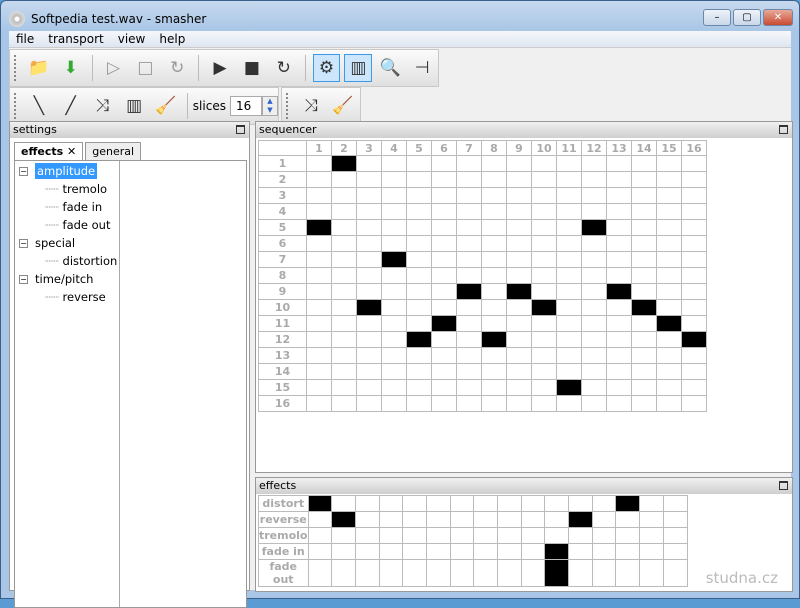 This screenshot has height=608, width=800. What do you see at coordinates (23, 279) in the screenshot?
I see `collapse-toggle-icon: −` at bounding box center [23, 279].